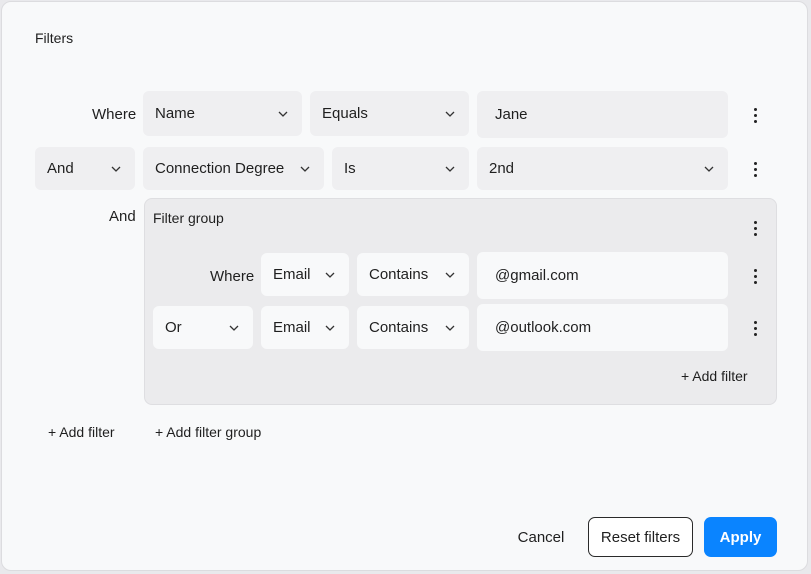 Image resolution: width=811 pixels, height=574 pixels. I want to click on field-select: Connection Degree, so click(233, 168).